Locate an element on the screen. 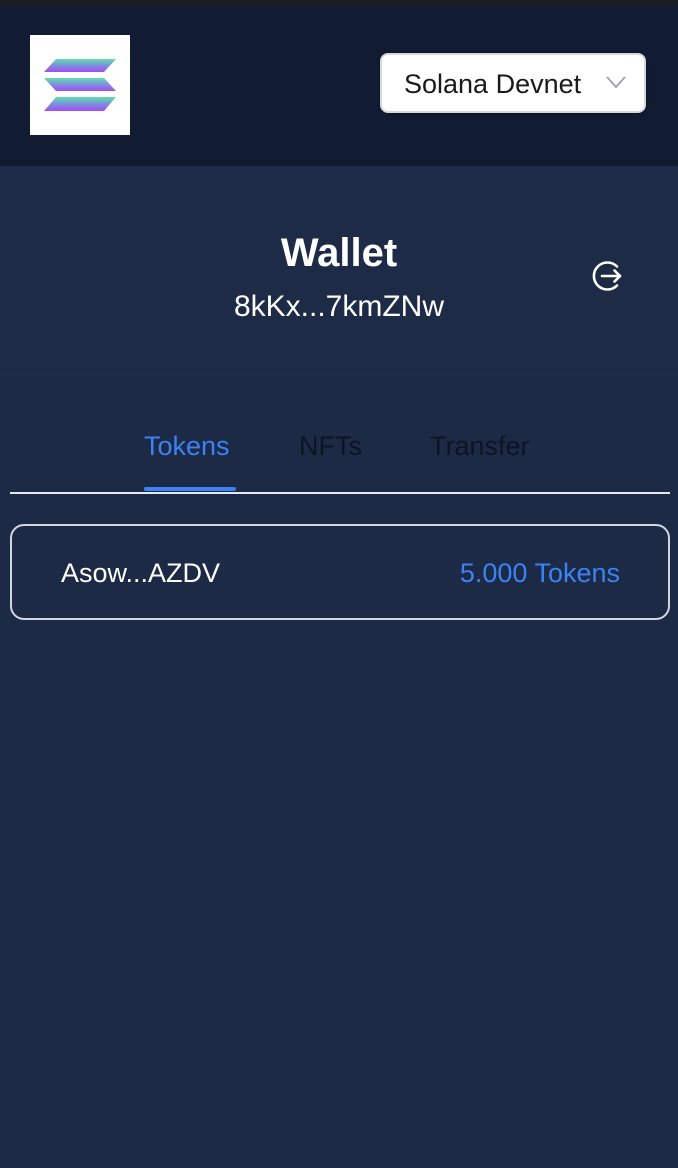 The height and width of the screenshot is (1168, 678). wallet-title: Wallet is located at coordinates (339, 253).